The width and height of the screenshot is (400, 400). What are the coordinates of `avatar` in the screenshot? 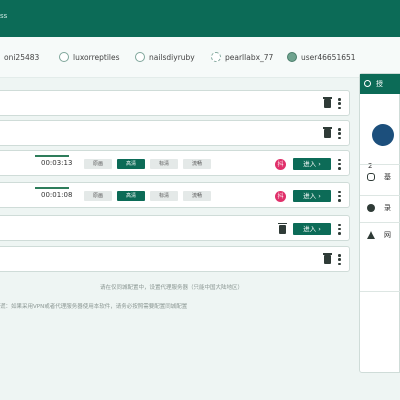 It's located at (383, 135).